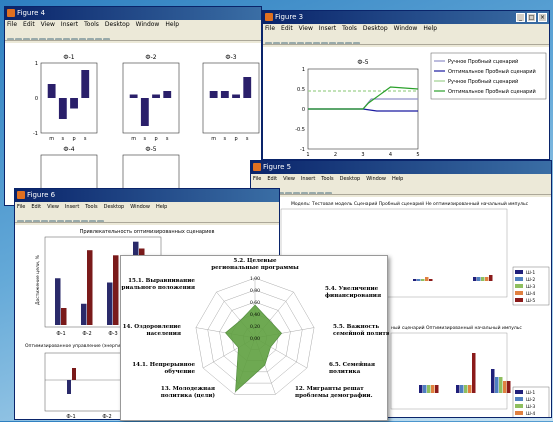 The height and width of the screenshot is (422, 553). I want to click on x-tick: 2, so click(335, 155).